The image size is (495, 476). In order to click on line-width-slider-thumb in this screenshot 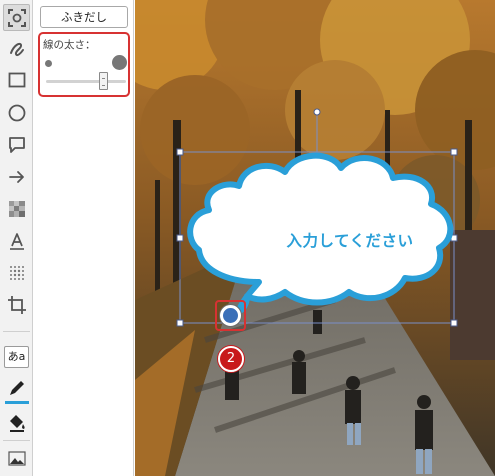, I will do `click(104, 81)`.